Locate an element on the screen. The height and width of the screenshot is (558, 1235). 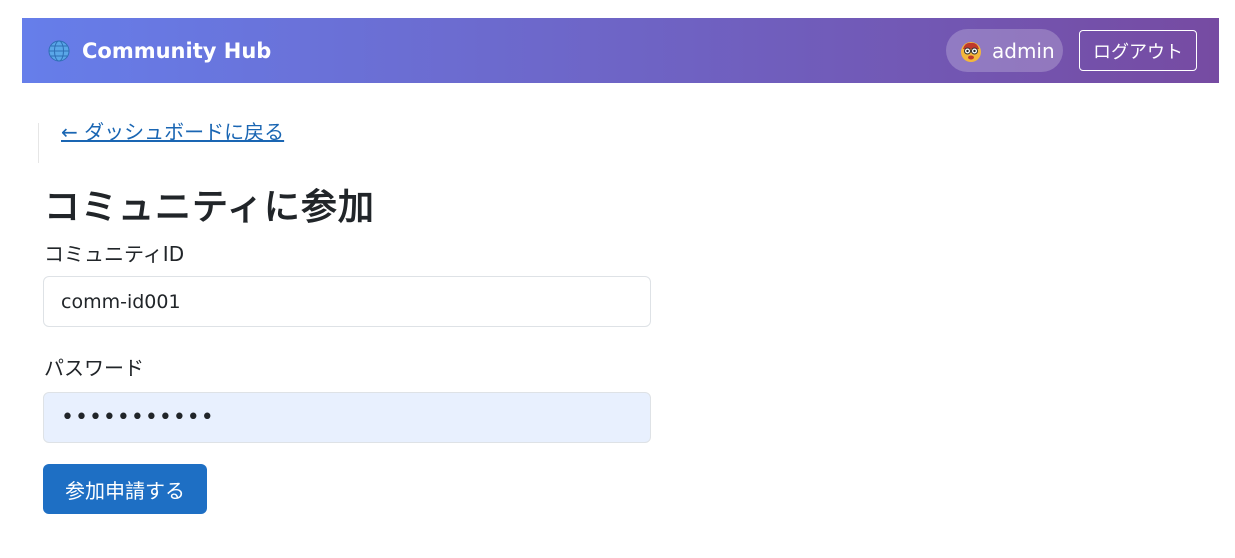
password-input is located at coordinates (347, 417).